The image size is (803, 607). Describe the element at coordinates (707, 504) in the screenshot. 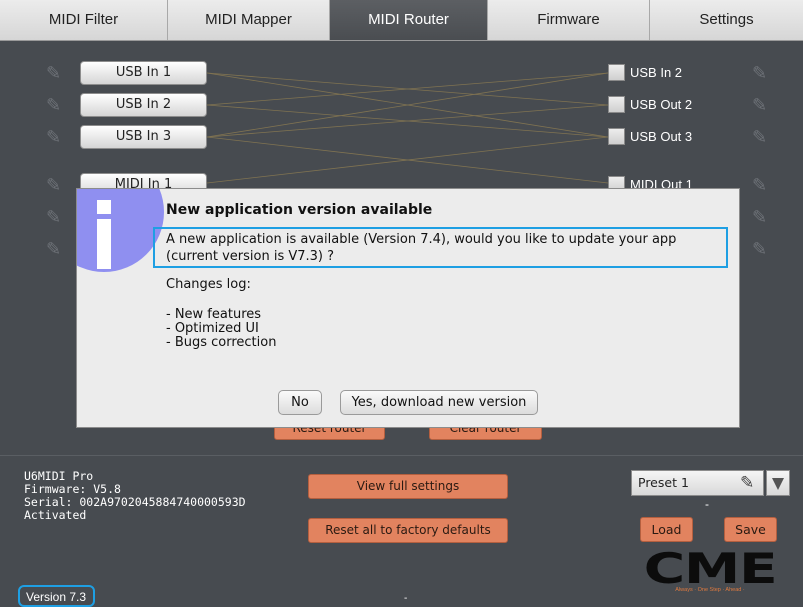

I see `preset-dash: -` at that location.